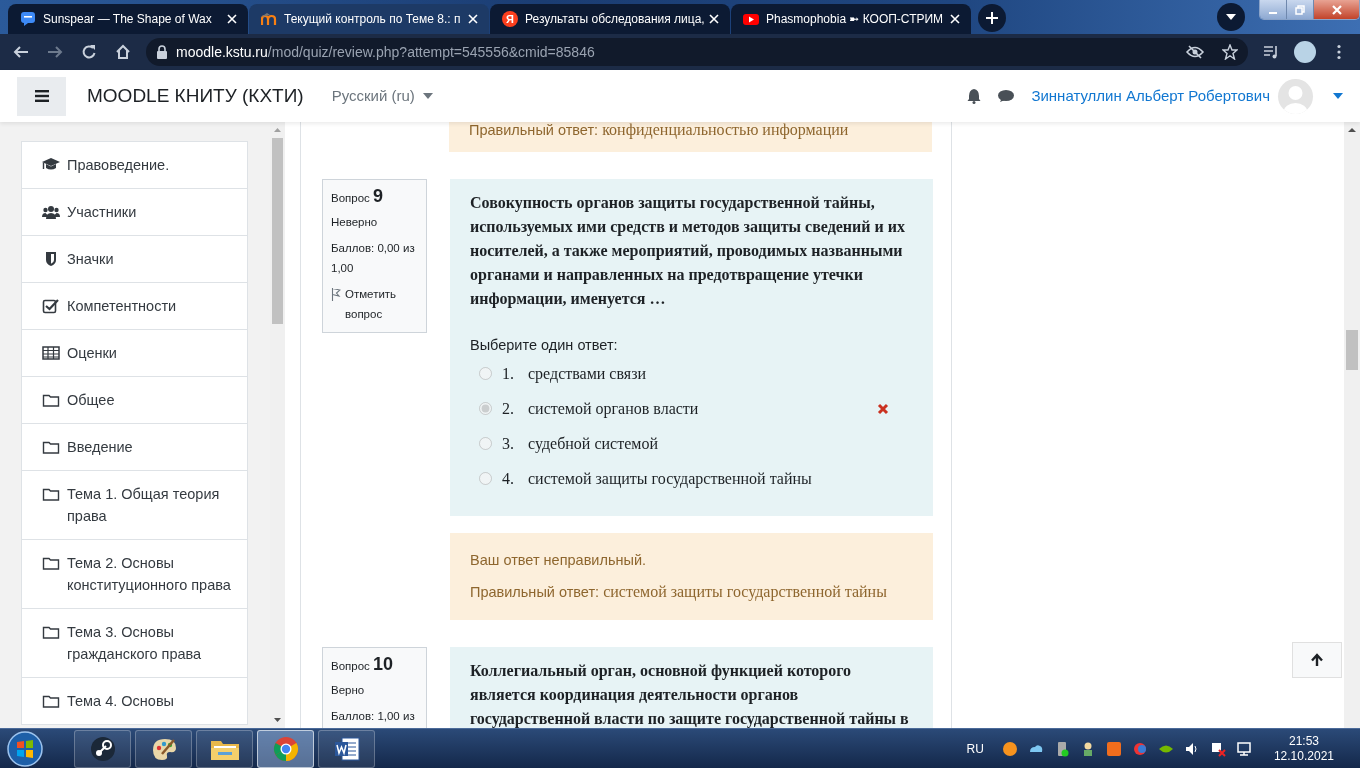  Describe the element at coordinates (123, 52) in the screenshot. I see `home-icon` at that location.